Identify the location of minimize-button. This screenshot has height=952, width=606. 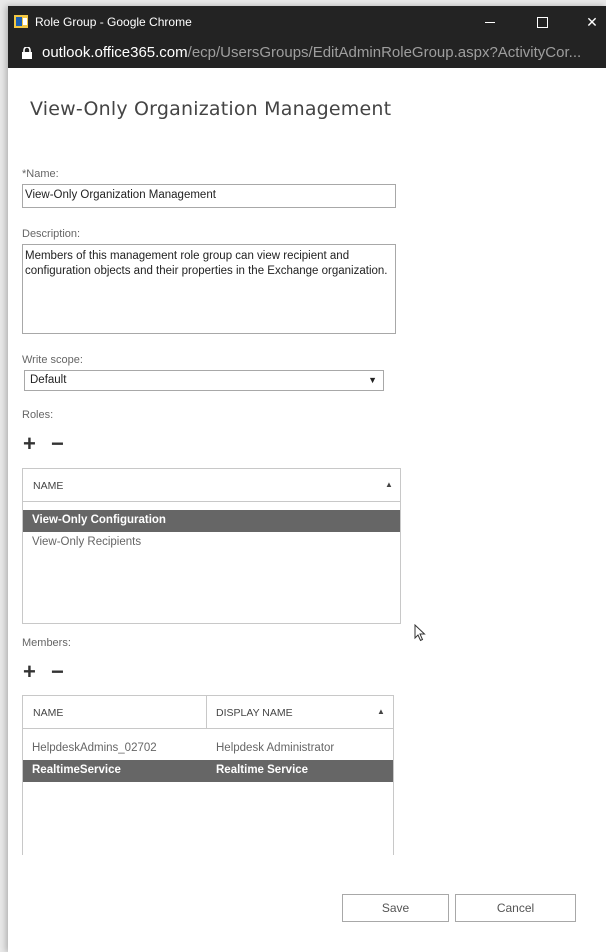
(490, 22).